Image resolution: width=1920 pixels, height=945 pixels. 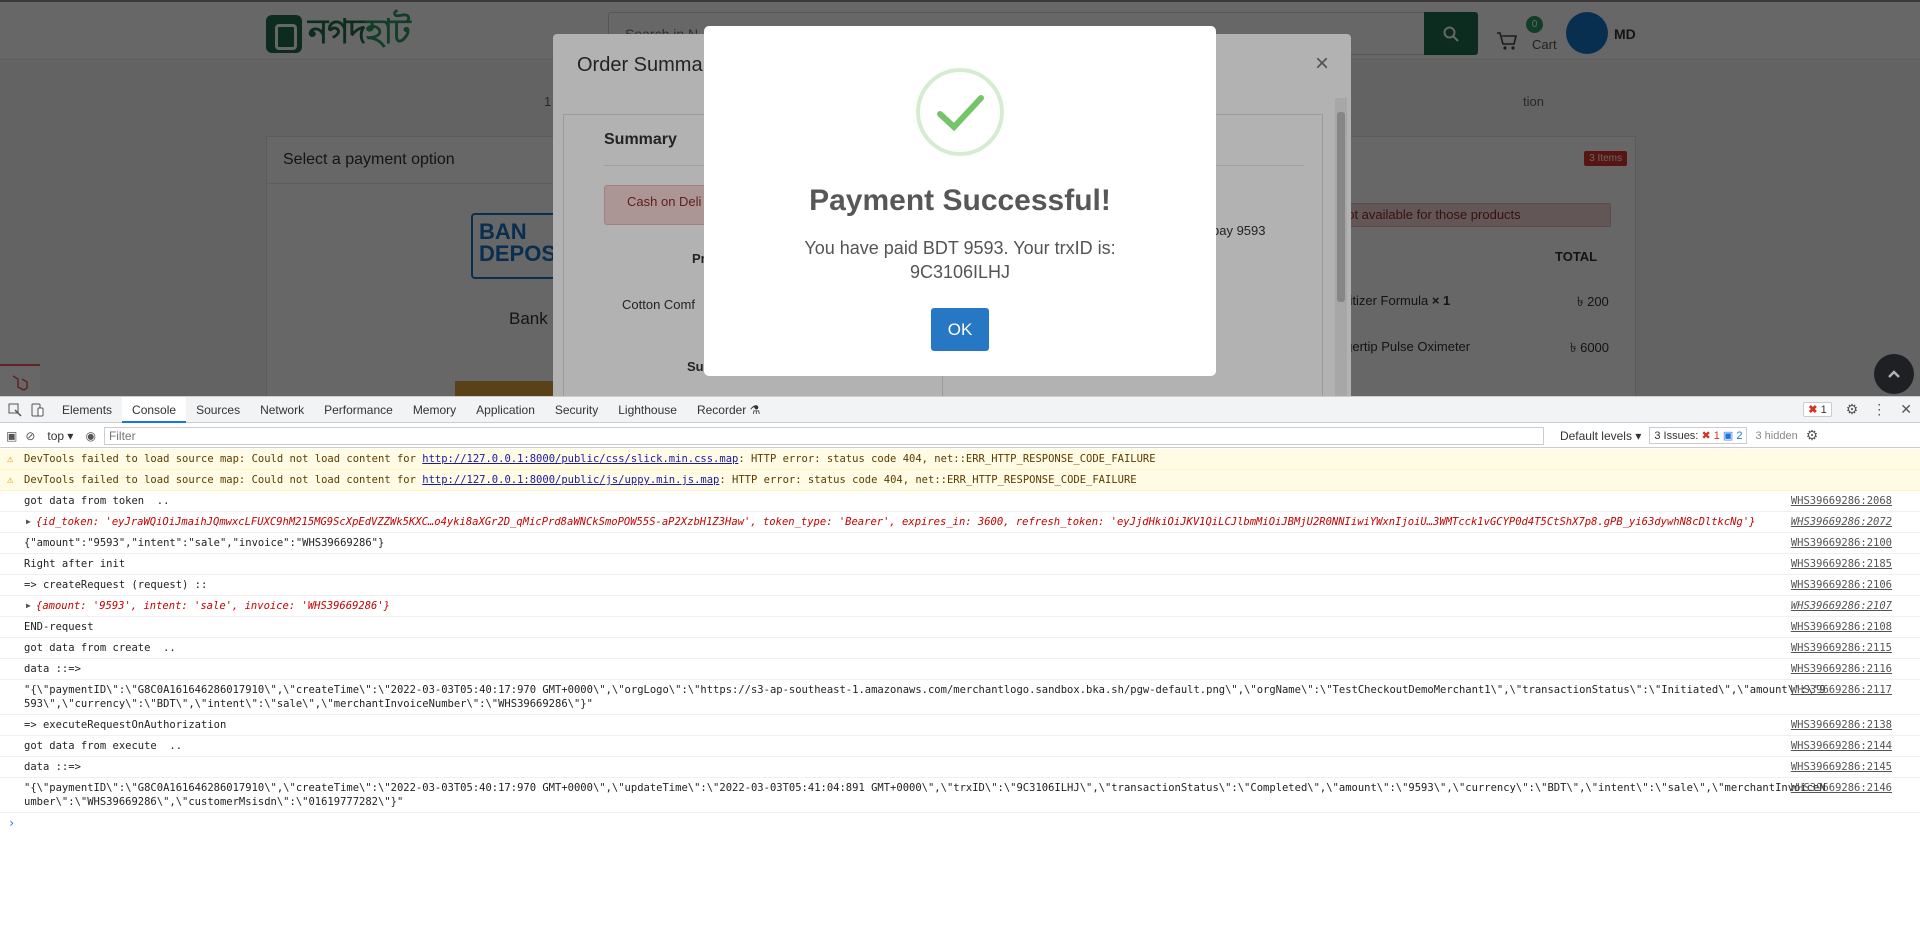 What do you see at coordinates (1600, 436) in the screenshot?
I see `log-levels-select: Default levels ▾` at bounding box center [1600, 436].